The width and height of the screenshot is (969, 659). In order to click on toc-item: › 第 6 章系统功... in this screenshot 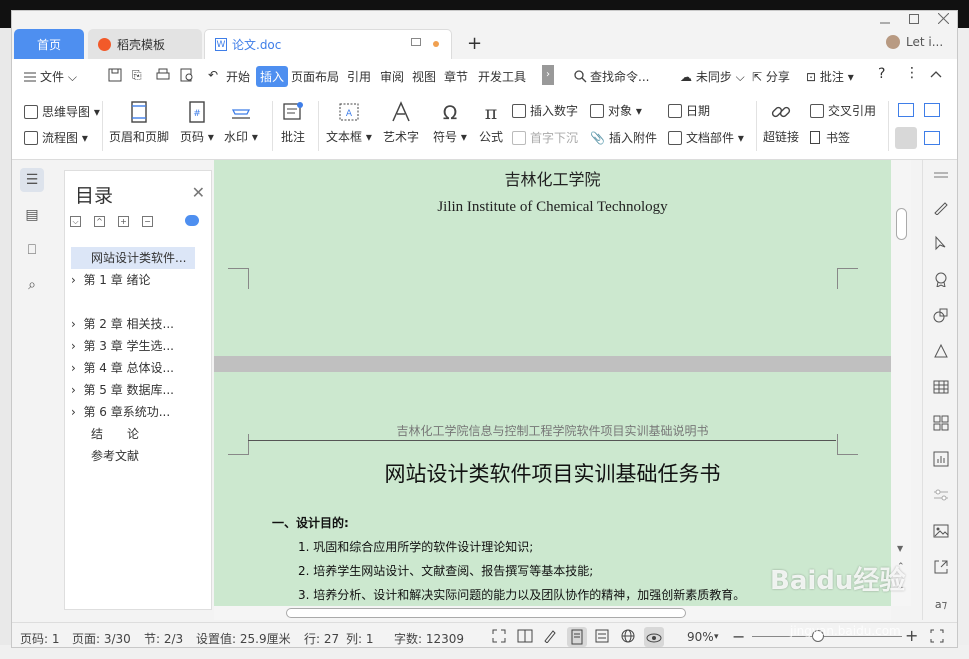, I will do `click(133, 412)`.